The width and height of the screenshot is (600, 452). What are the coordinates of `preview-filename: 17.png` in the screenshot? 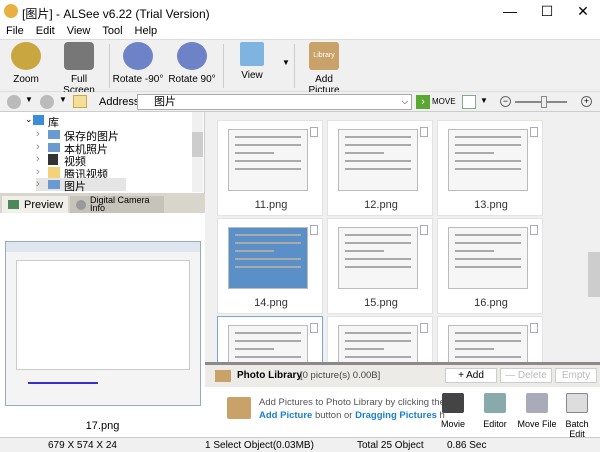 It's located at (102, 426).